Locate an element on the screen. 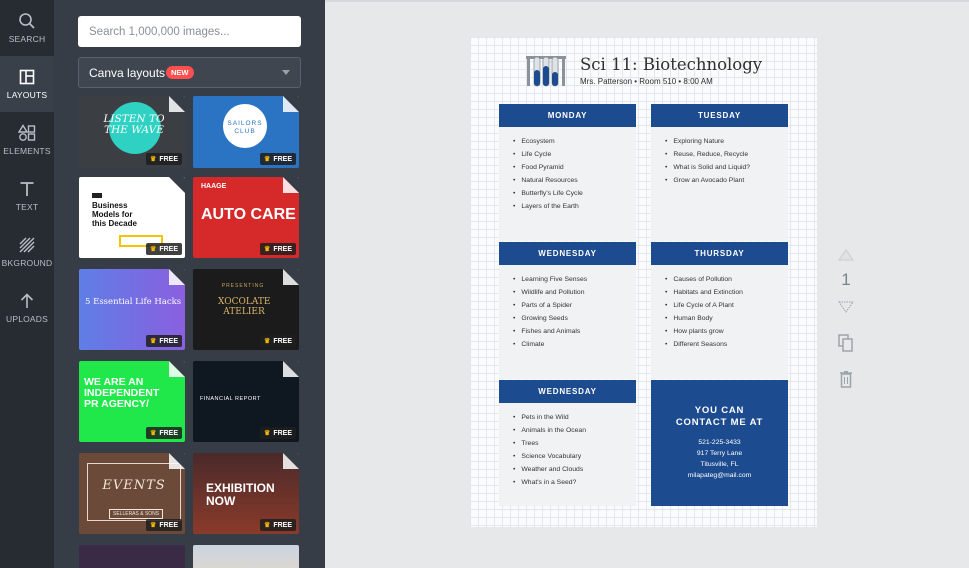  background-icon is located at coordinates (27, 245).